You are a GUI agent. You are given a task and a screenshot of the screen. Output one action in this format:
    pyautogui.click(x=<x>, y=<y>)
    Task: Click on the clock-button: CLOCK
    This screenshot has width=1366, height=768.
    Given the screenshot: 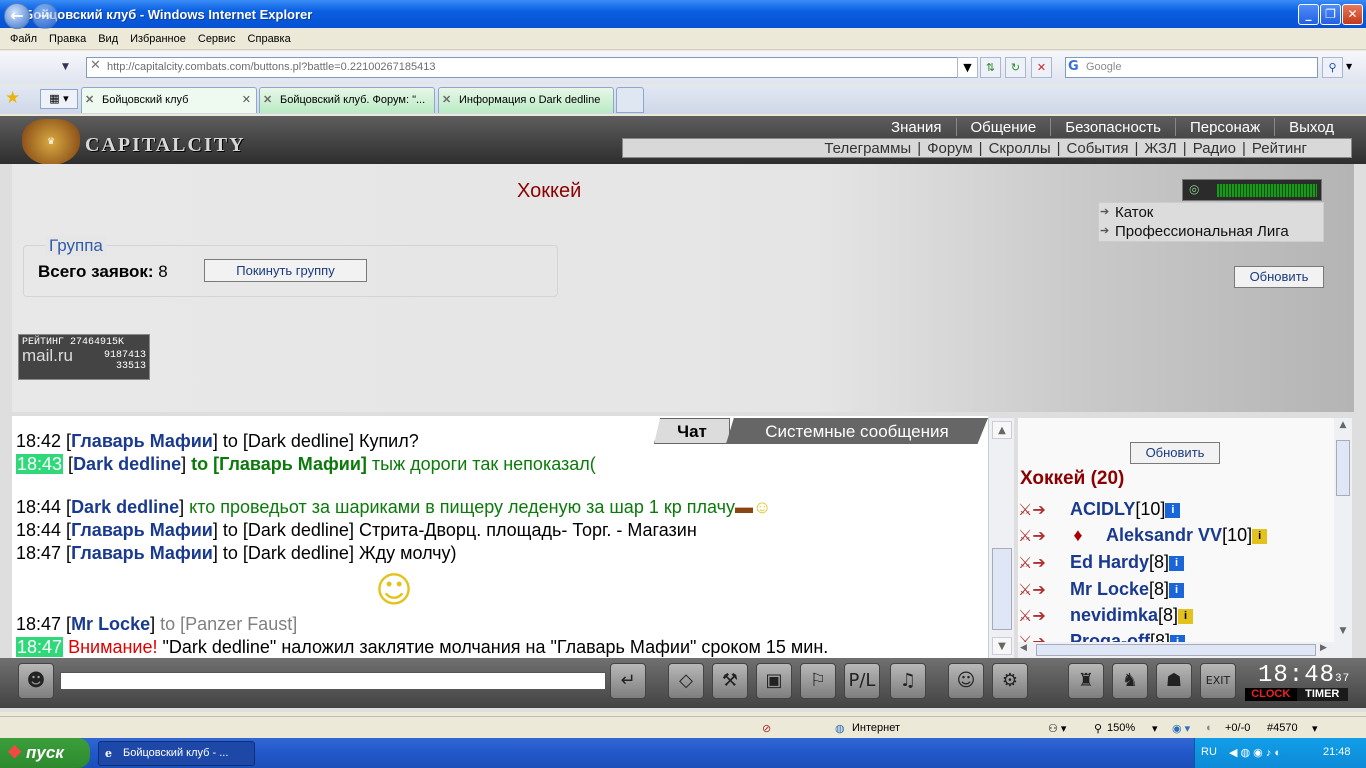 What is the action you would take?
    pyautogui.click(x=1271, y=694)
    